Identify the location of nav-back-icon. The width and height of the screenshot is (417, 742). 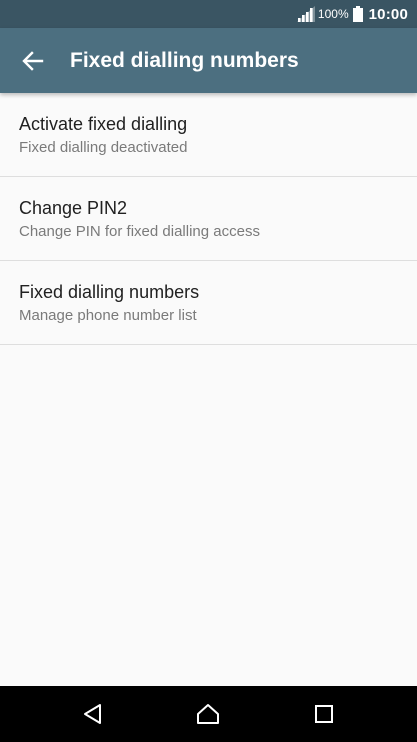
(92, 714).